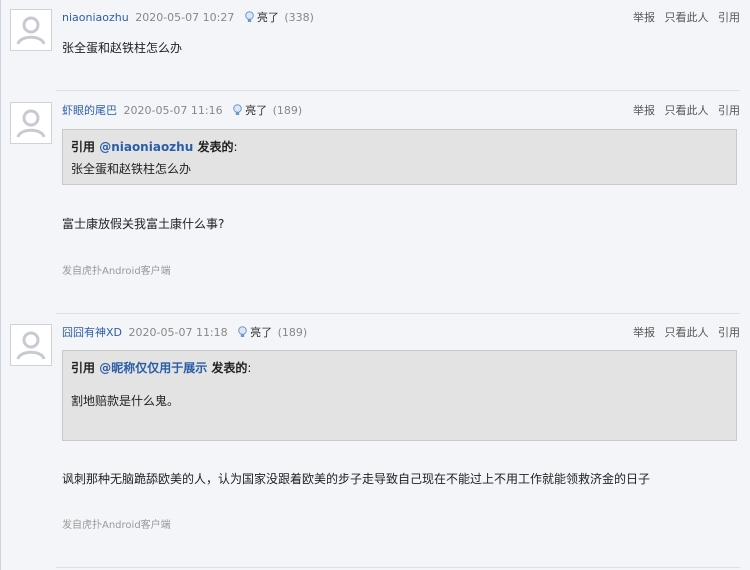 This screenshot has width=750, height=570. What do you see at coordinates (146, 147) in the screenshot?
I see `quoted-user-link: @niaoniaozhu` at bounding box center [146, 147].